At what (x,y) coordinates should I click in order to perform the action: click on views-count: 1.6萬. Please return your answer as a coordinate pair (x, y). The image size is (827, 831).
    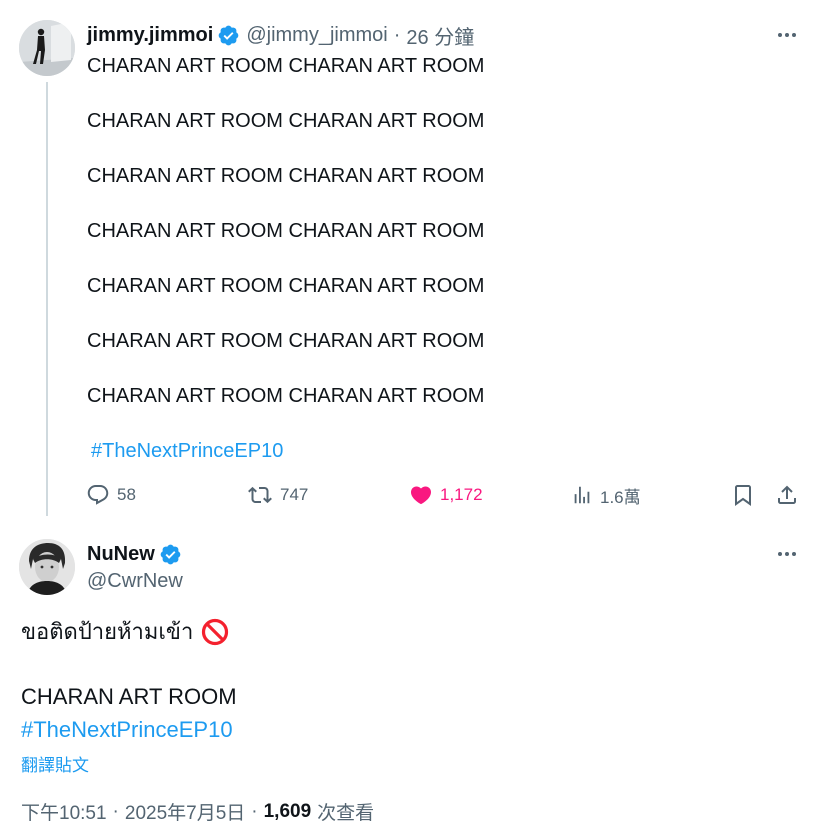
    Looking at the image, I should click on (620, 497).